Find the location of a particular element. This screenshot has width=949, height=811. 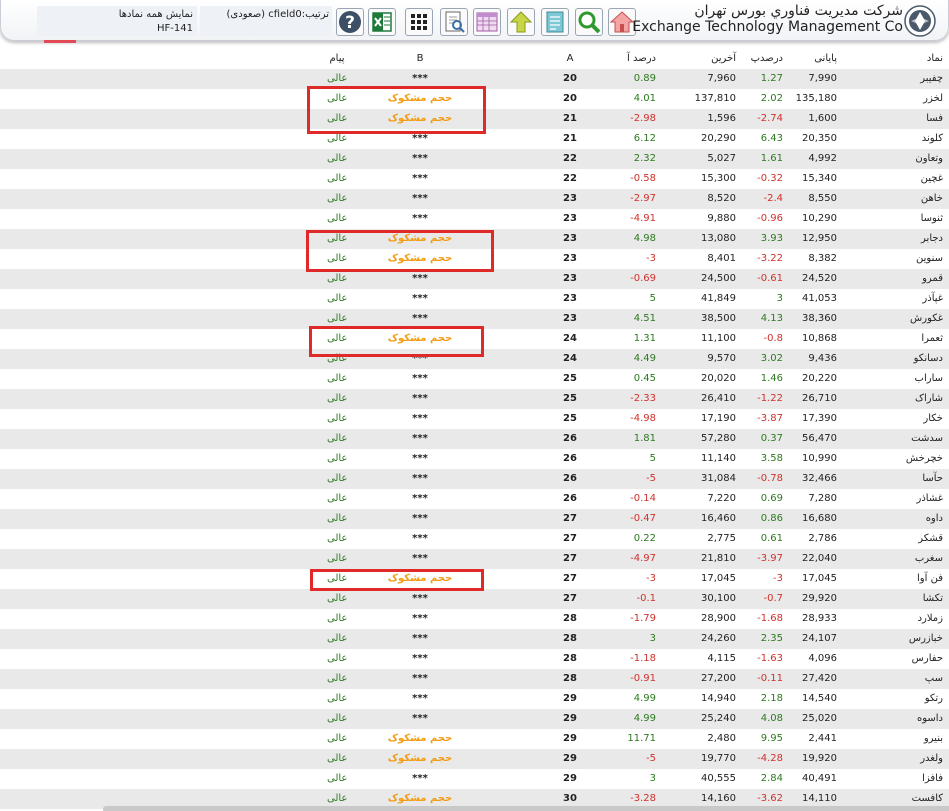

table-row: عالی *** 27 -0.47 16,460 0.86 16,680 داوه is located at coordinates (474, 519).